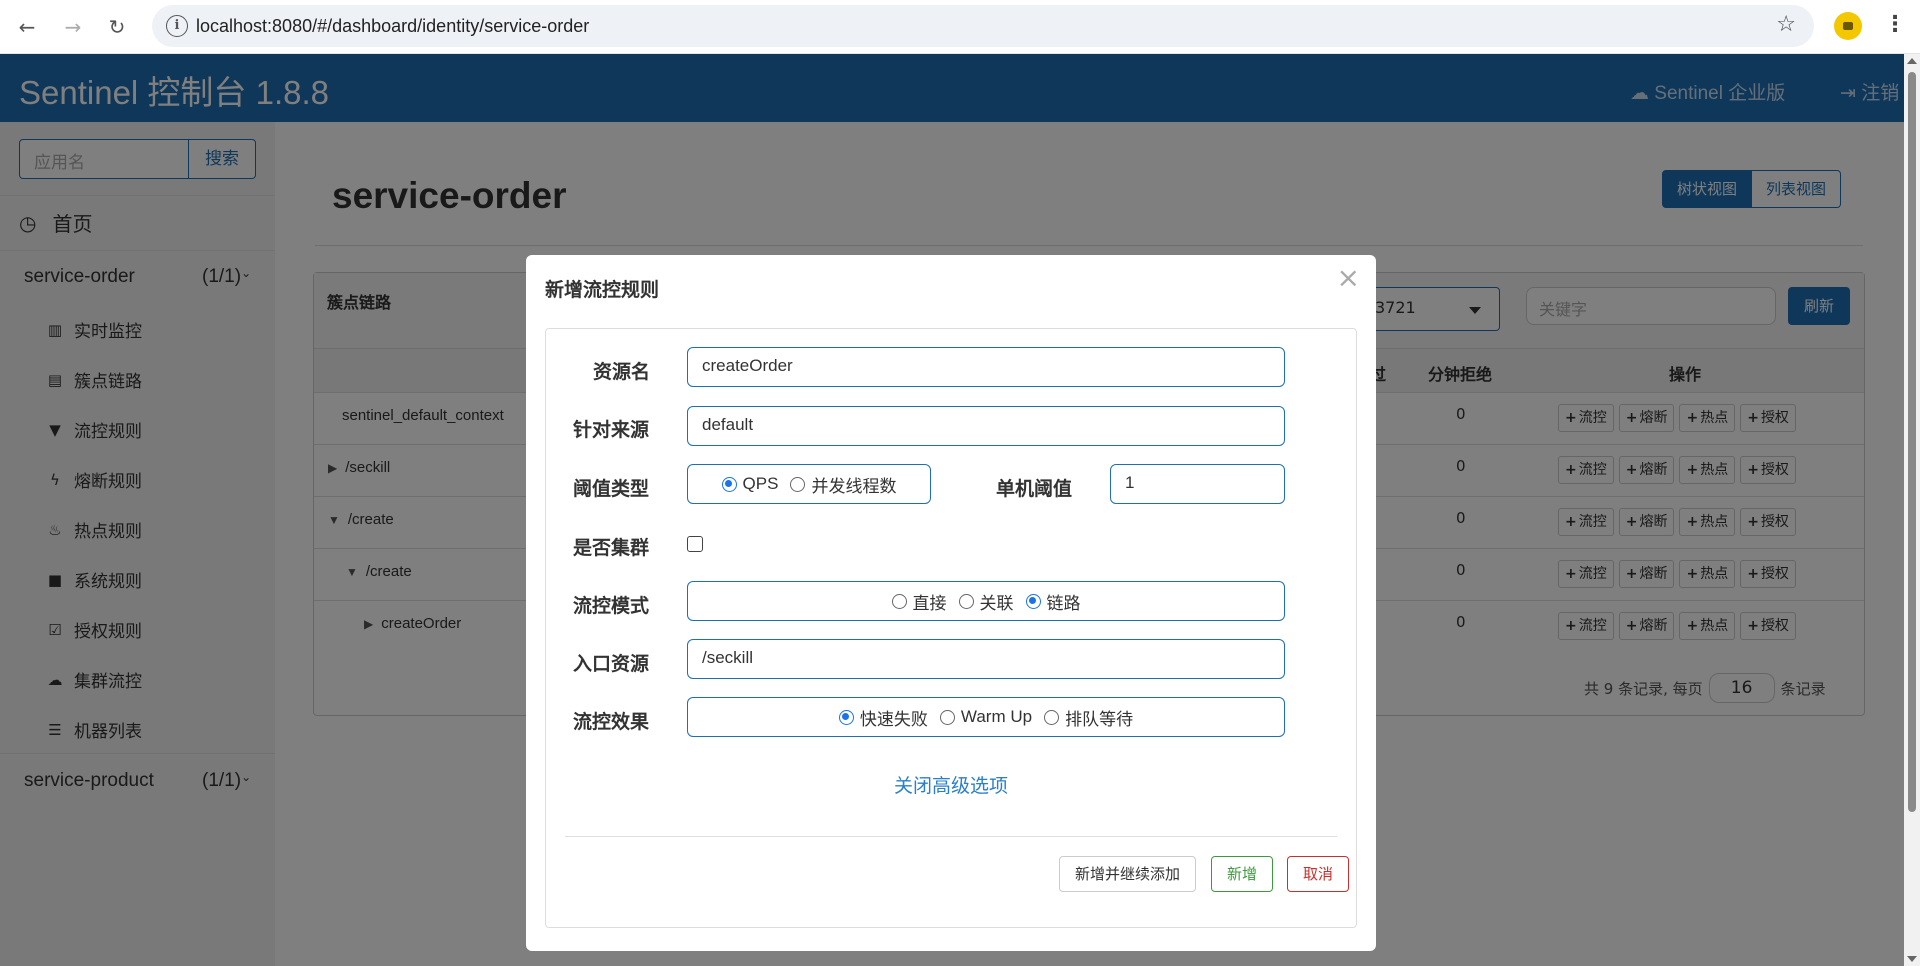  Describe the element at coordinates (611, 722) in the screenshot. I see `effect-label: 流控效果` at that location.